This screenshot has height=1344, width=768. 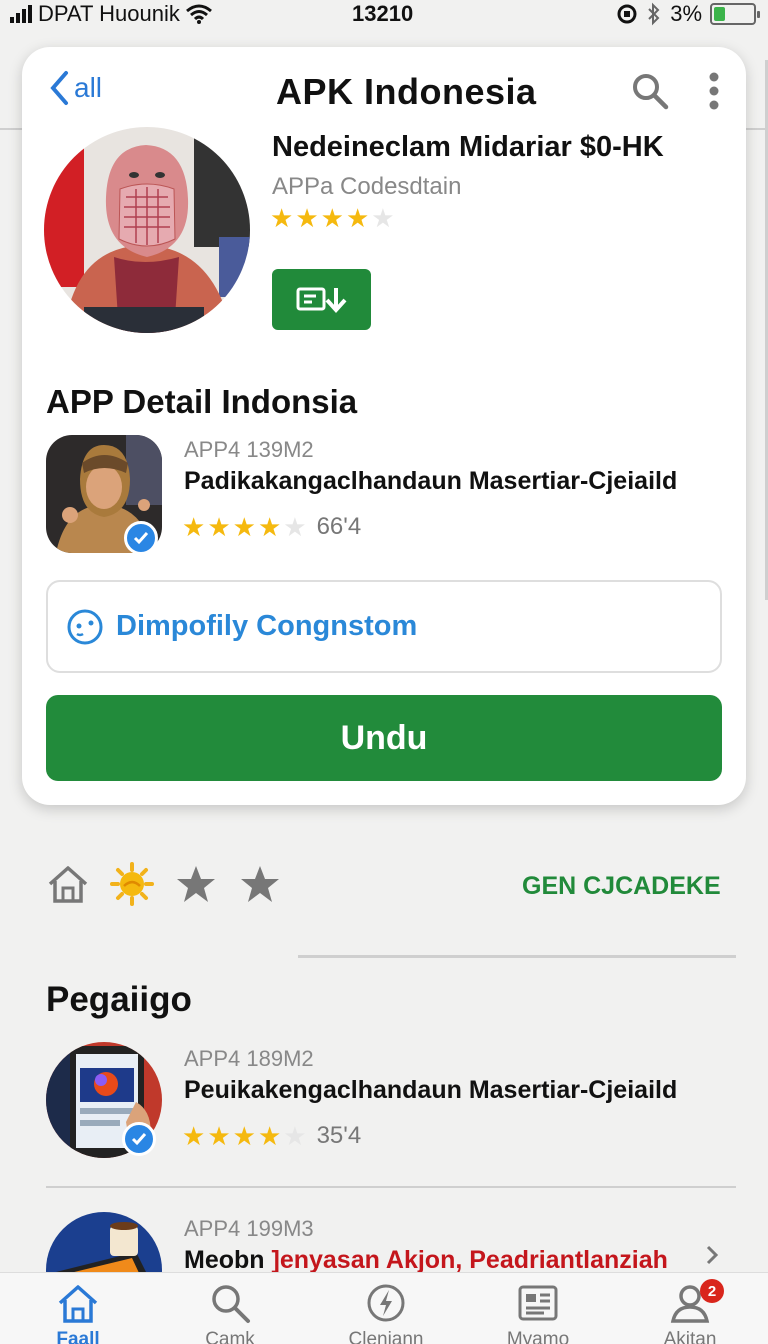 I want to click on status-right: 3%, so click(x=688, y=14).